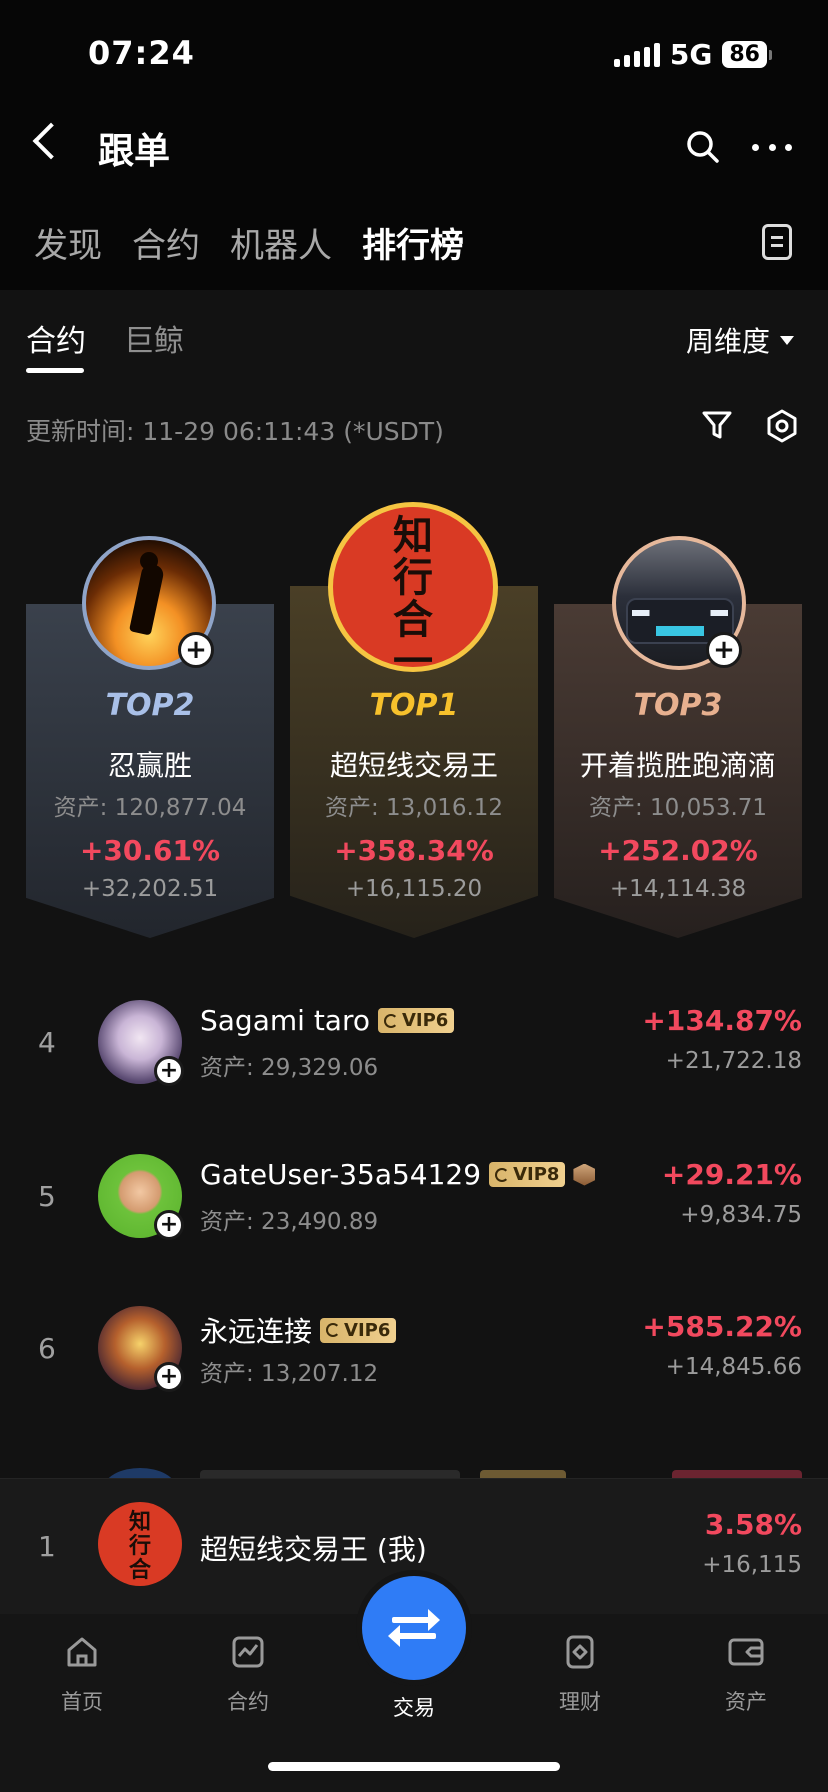 This screenshot has width=828, height=1792. I want to click on gem-badge-icon, so click(584, 1174).